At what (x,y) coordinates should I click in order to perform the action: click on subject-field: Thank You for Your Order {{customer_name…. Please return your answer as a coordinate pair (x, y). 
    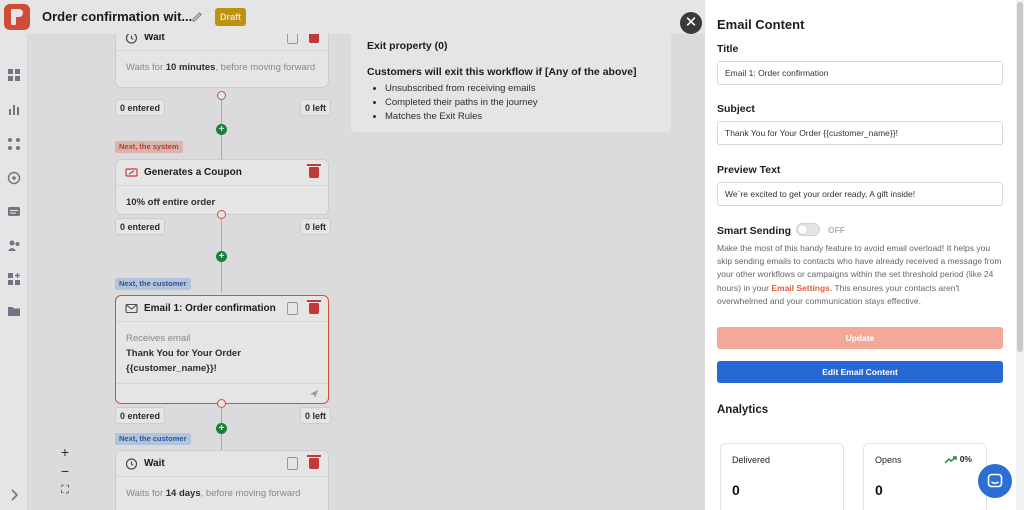
    Looking at the image, I should click on (860, 133).